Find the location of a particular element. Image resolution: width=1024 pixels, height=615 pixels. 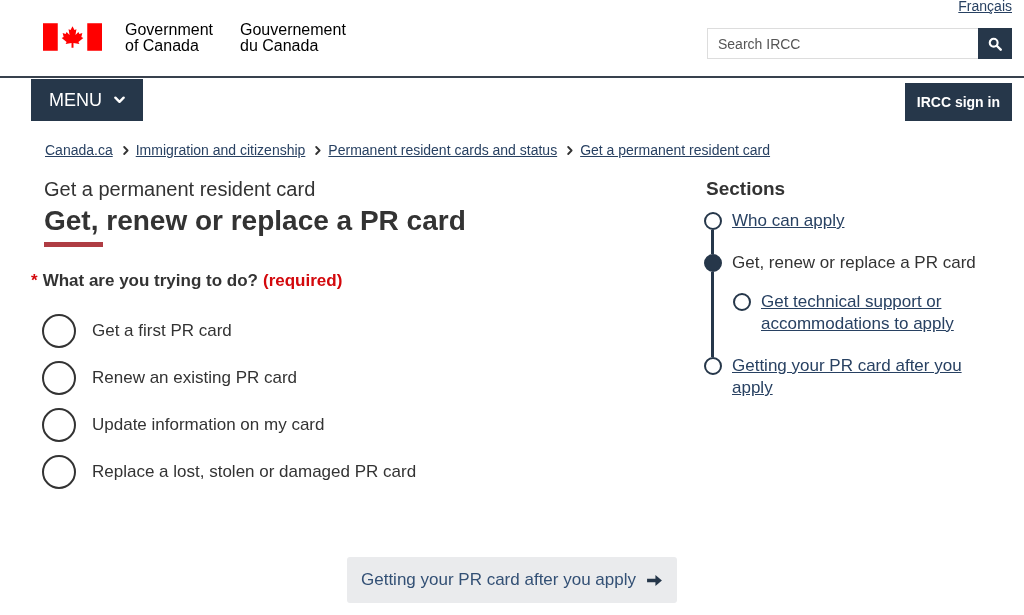

current-section-text: Get, renew or replace a PR card is located at coordinates (854, 263).